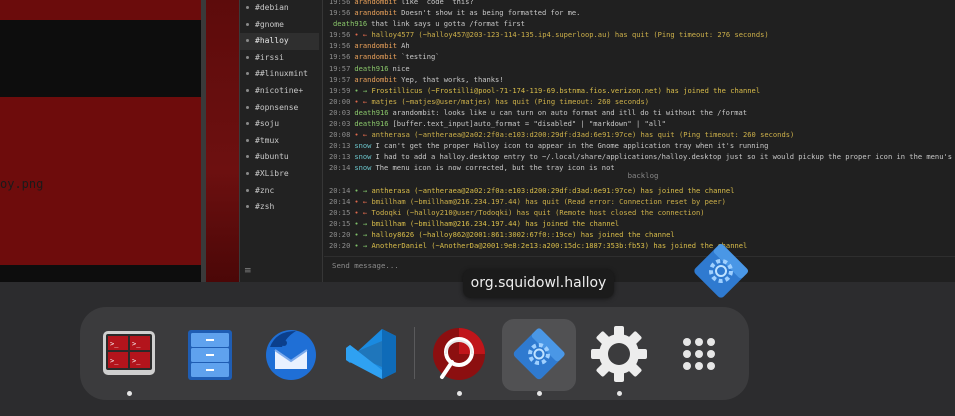 This screenshot has width=955, height=416. I want to click on channel-item: #halloy, so click(279, 41).